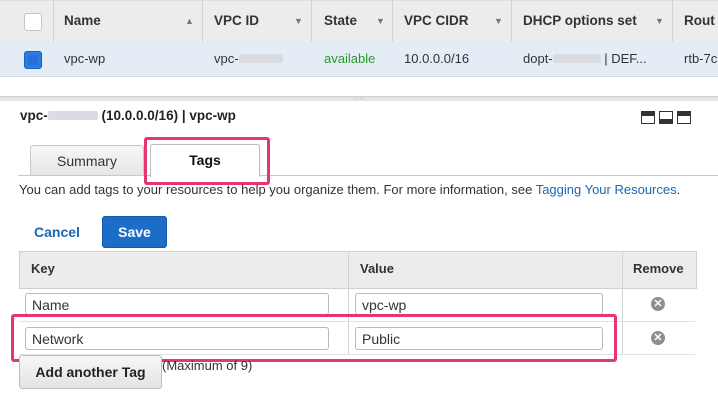  I want to click on row-vpc-id: vpc-, so click(248, 59).